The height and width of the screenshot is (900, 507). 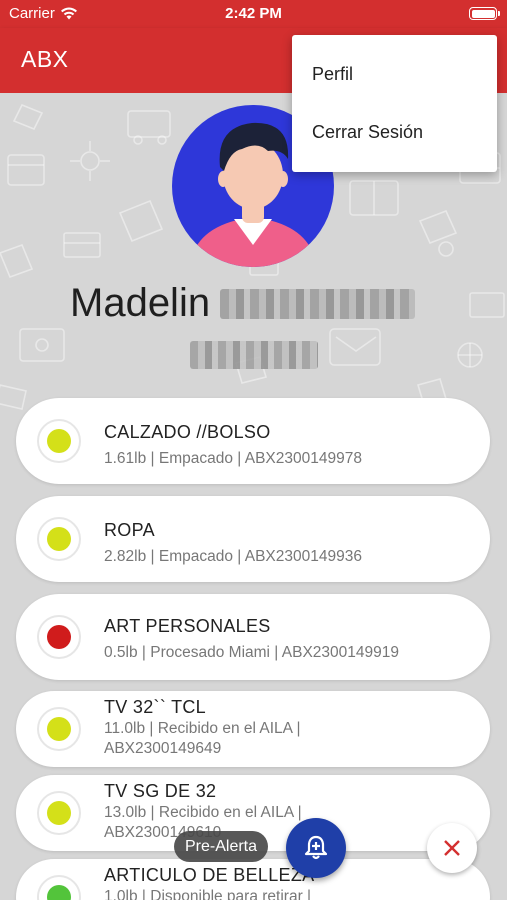 I want to click on menu-item-perfil: Perfil, so click(x=332, y=74).